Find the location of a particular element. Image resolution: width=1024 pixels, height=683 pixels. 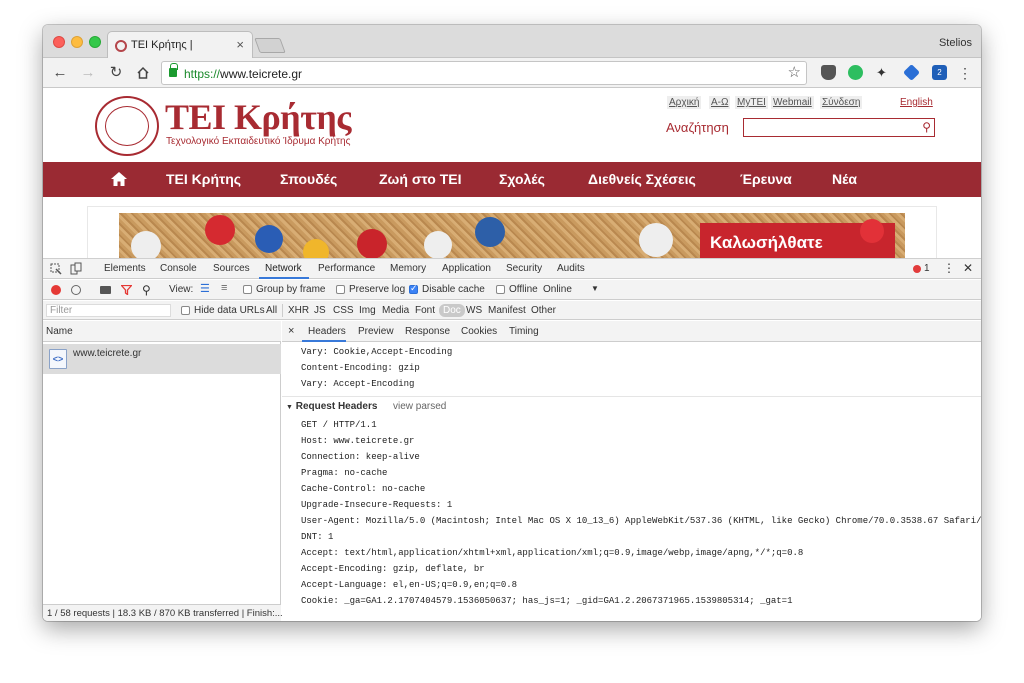

filter-type-all: All is located at coordinates (271, 310).